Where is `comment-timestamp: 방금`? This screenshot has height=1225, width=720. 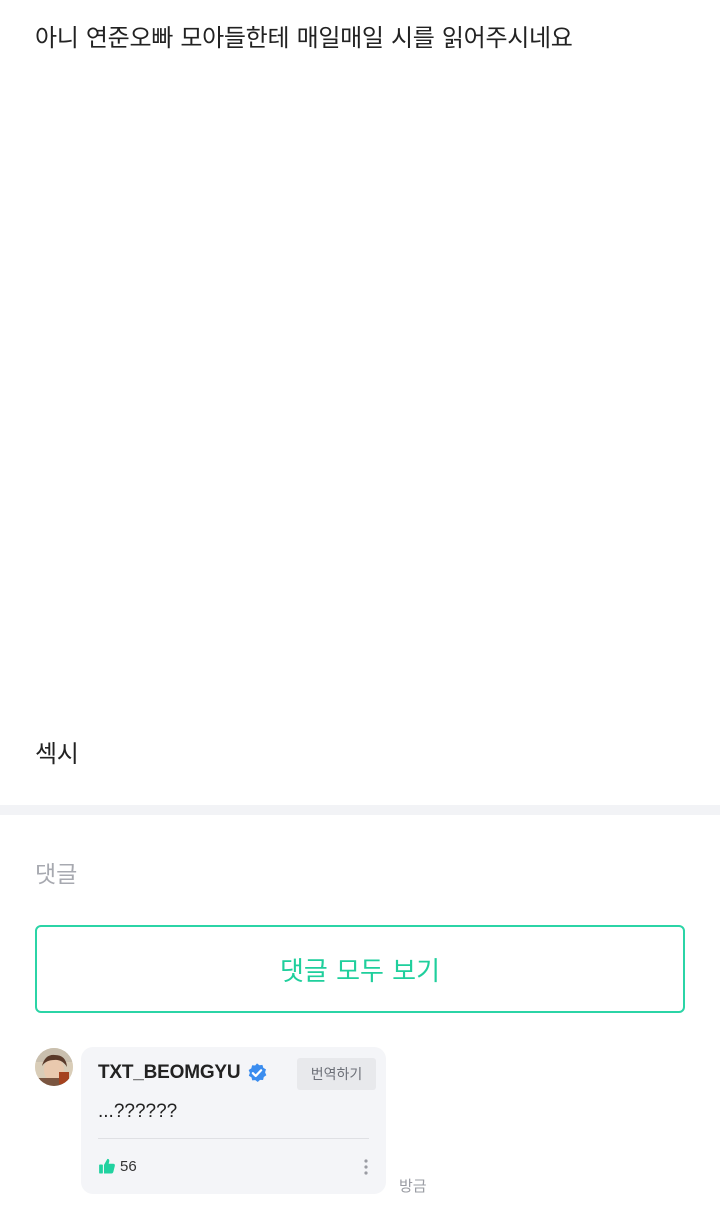 comment-timestamp: 방금 is located at coordinates (413, 1186).